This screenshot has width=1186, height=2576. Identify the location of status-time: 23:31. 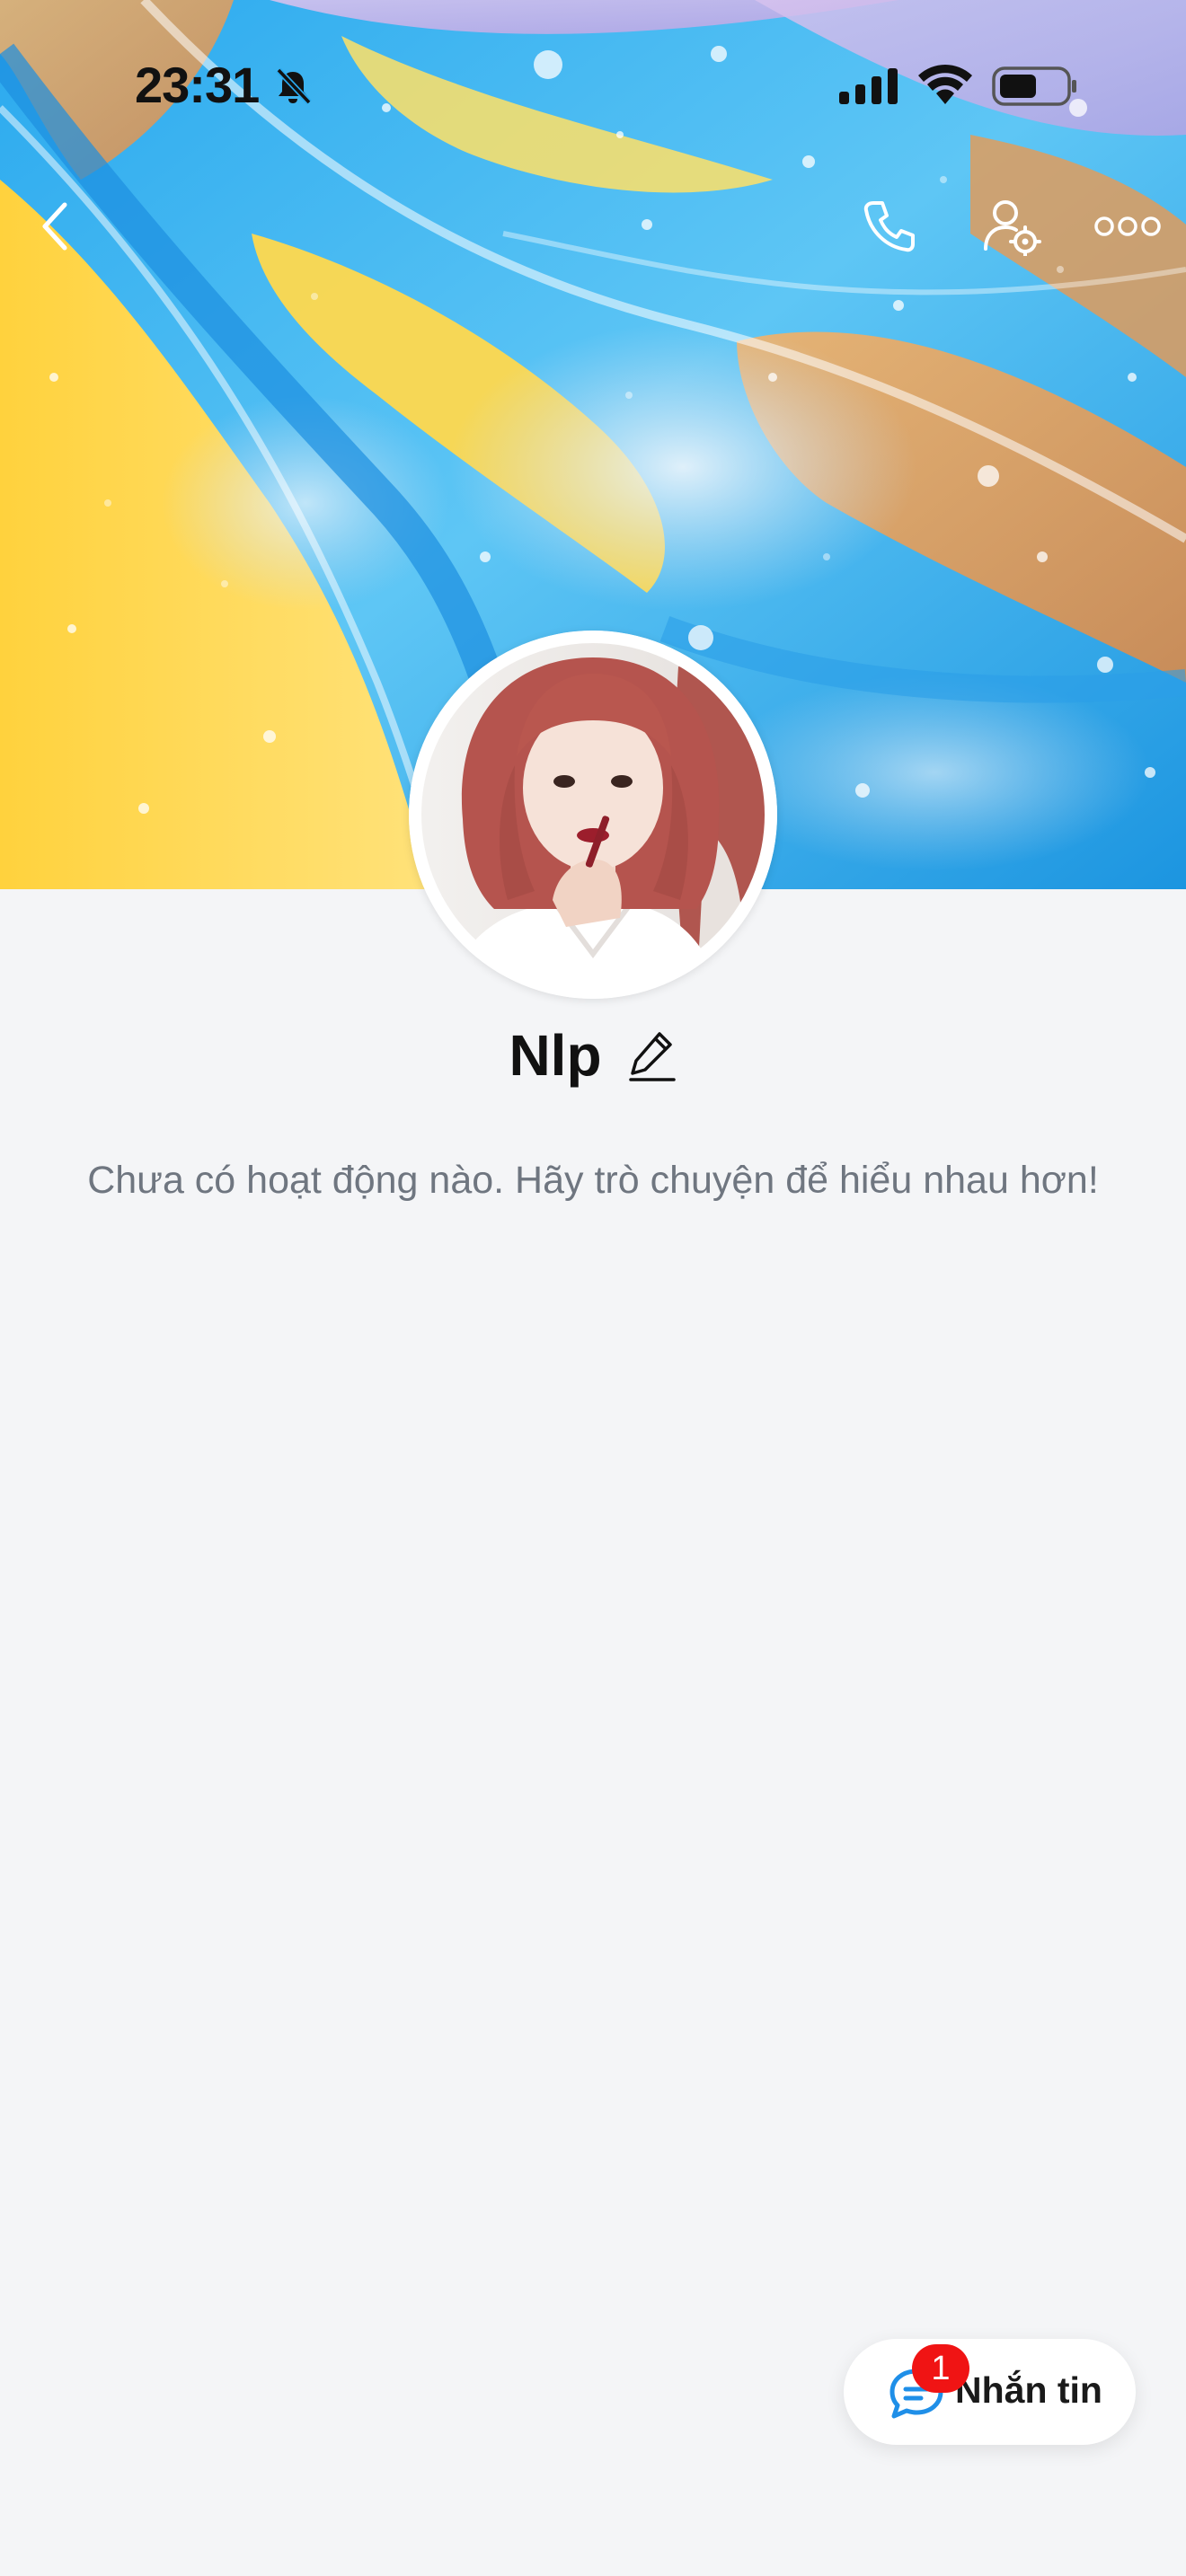
(197, 85).